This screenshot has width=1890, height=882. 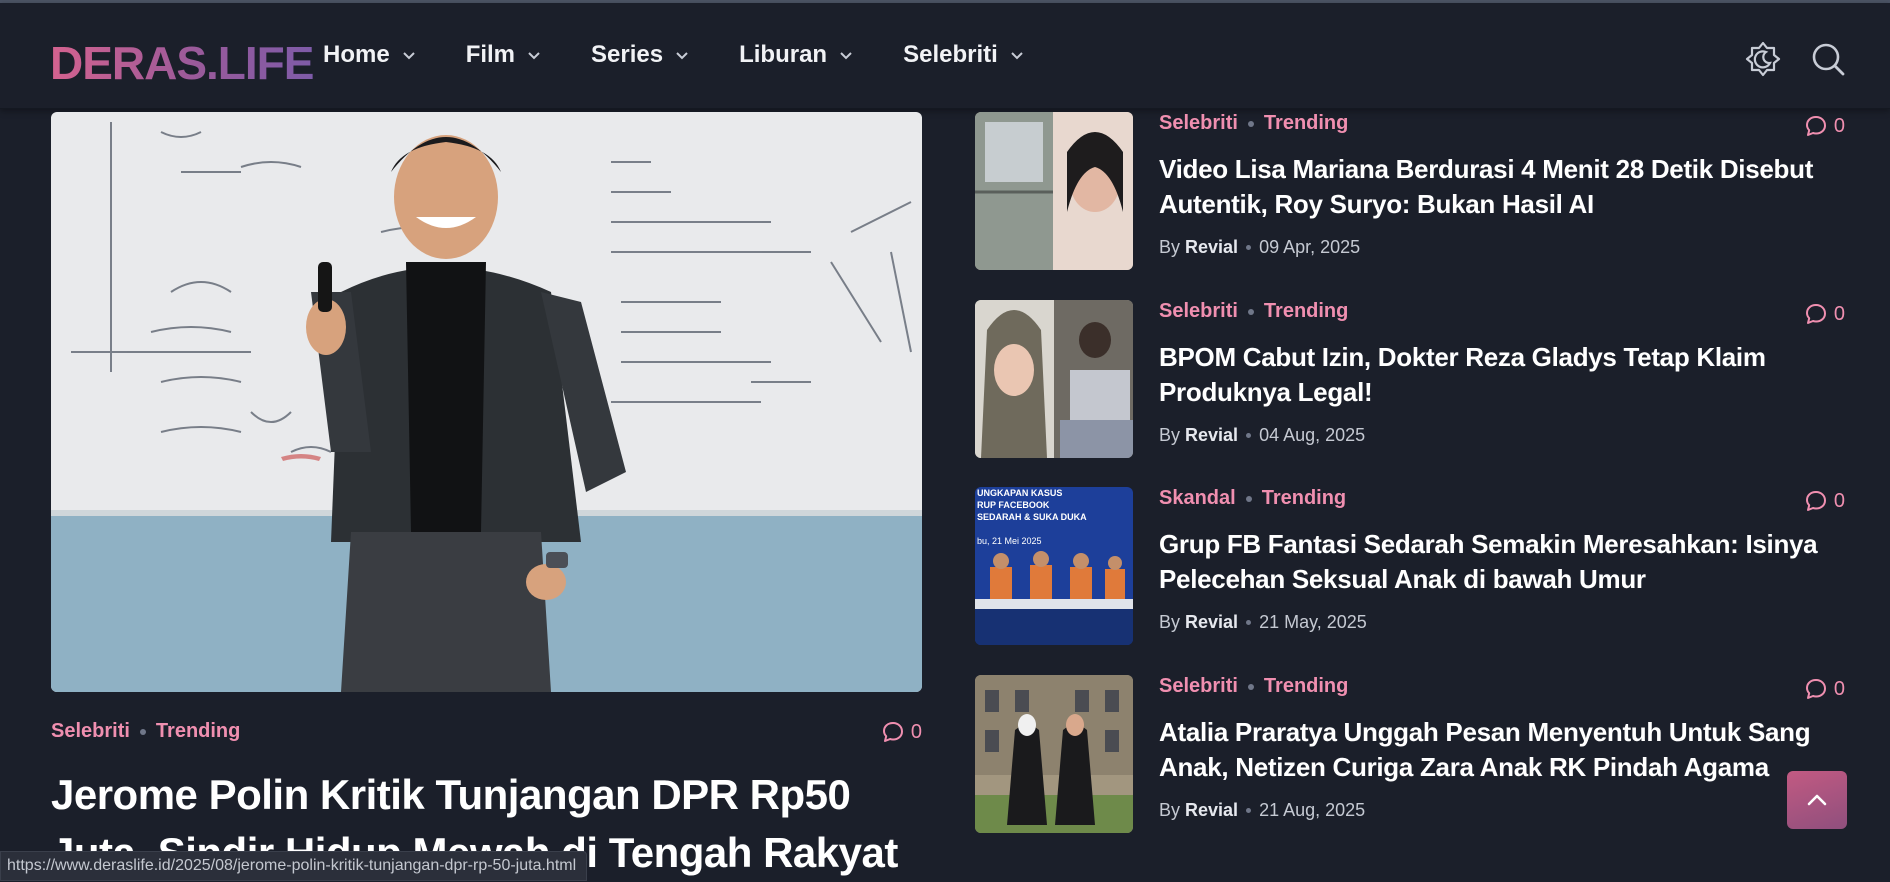 I want to click on thumb-text: SEDARAH & SUKA DUKA, so click(x=1032, y=517).